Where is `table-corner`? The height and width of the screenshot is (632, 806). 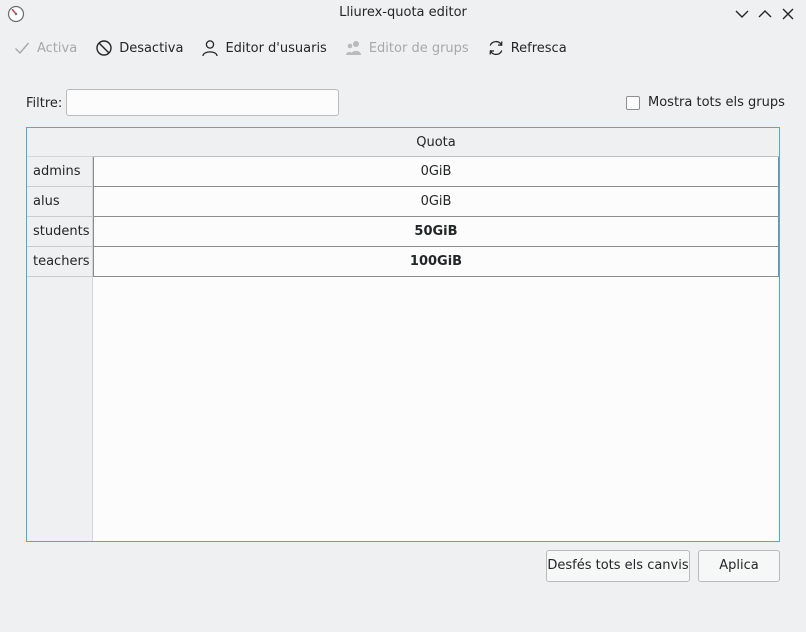 table-corner is located at coordinates (60, 142).